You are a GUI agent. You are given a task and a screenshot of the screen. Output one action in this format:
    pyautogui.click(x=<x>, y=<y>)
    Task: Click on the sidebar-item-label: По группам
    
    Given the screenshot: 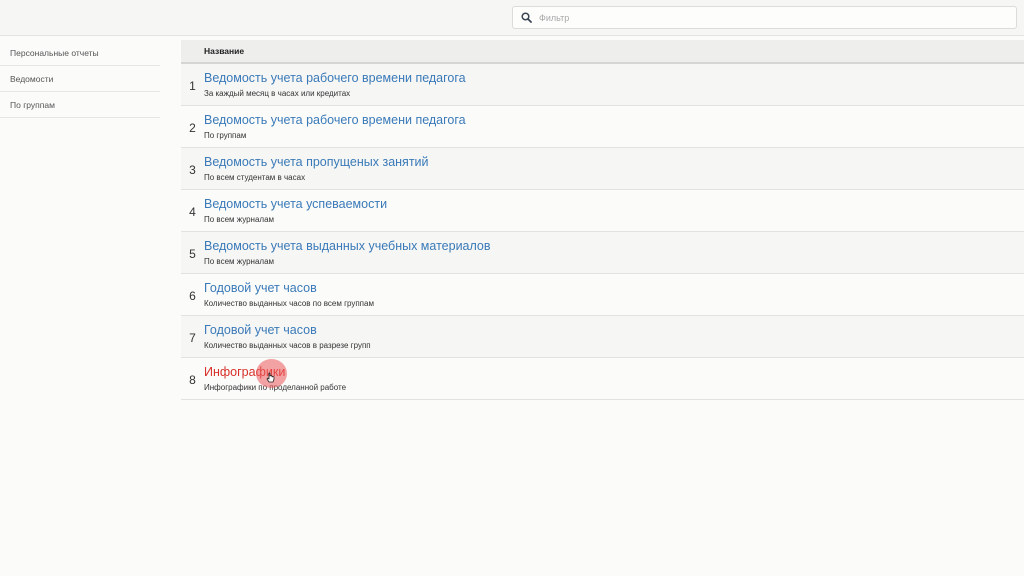 What is the action you would take?
    pyautogui.click(x=32, y=105)
    